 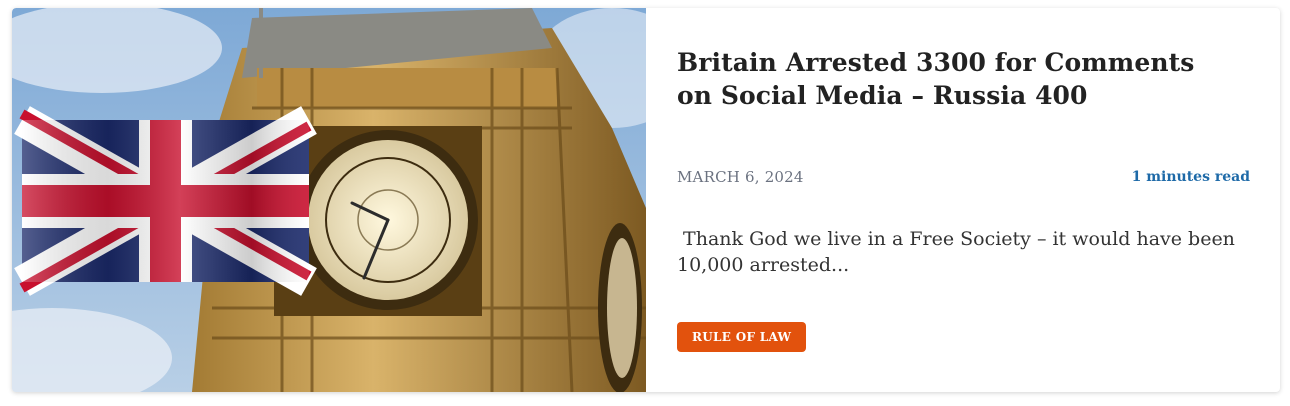 I want to click on post-date: MARCH 6, 2024, so click(x=740, y=177).